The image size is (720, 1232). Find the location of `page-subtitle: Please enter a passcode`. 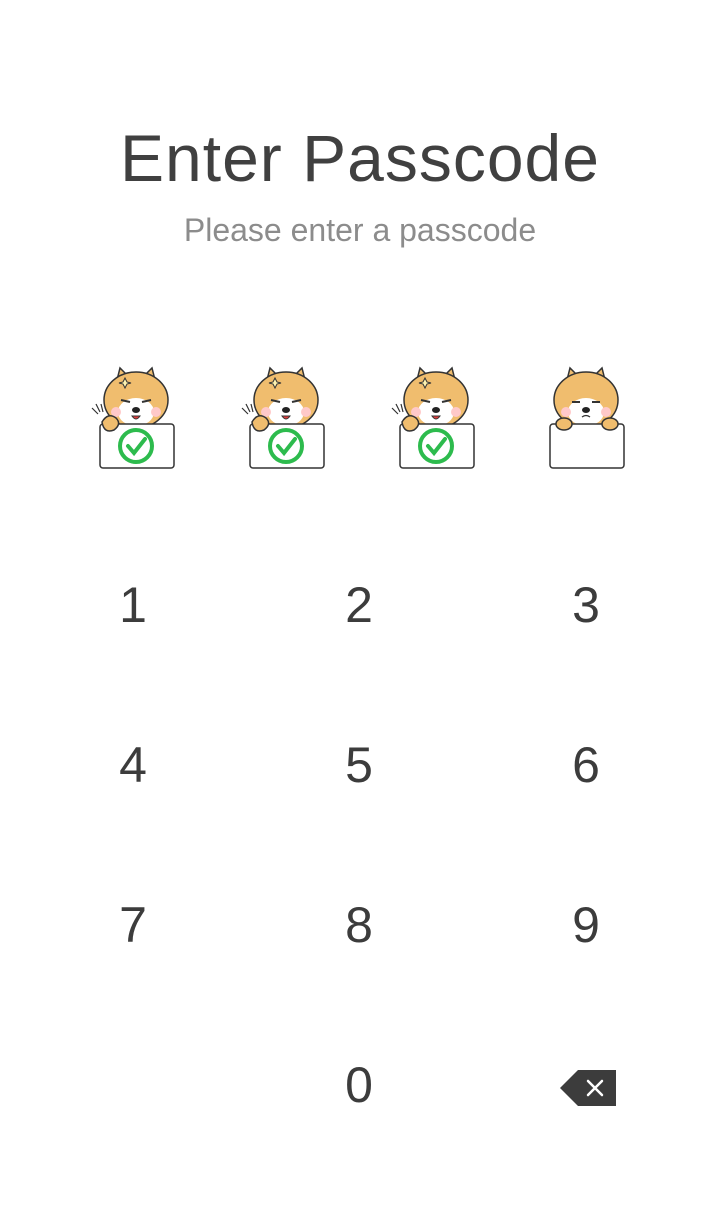

page-subtitle: Please enter a passcode is located at coordinates (360, 230).